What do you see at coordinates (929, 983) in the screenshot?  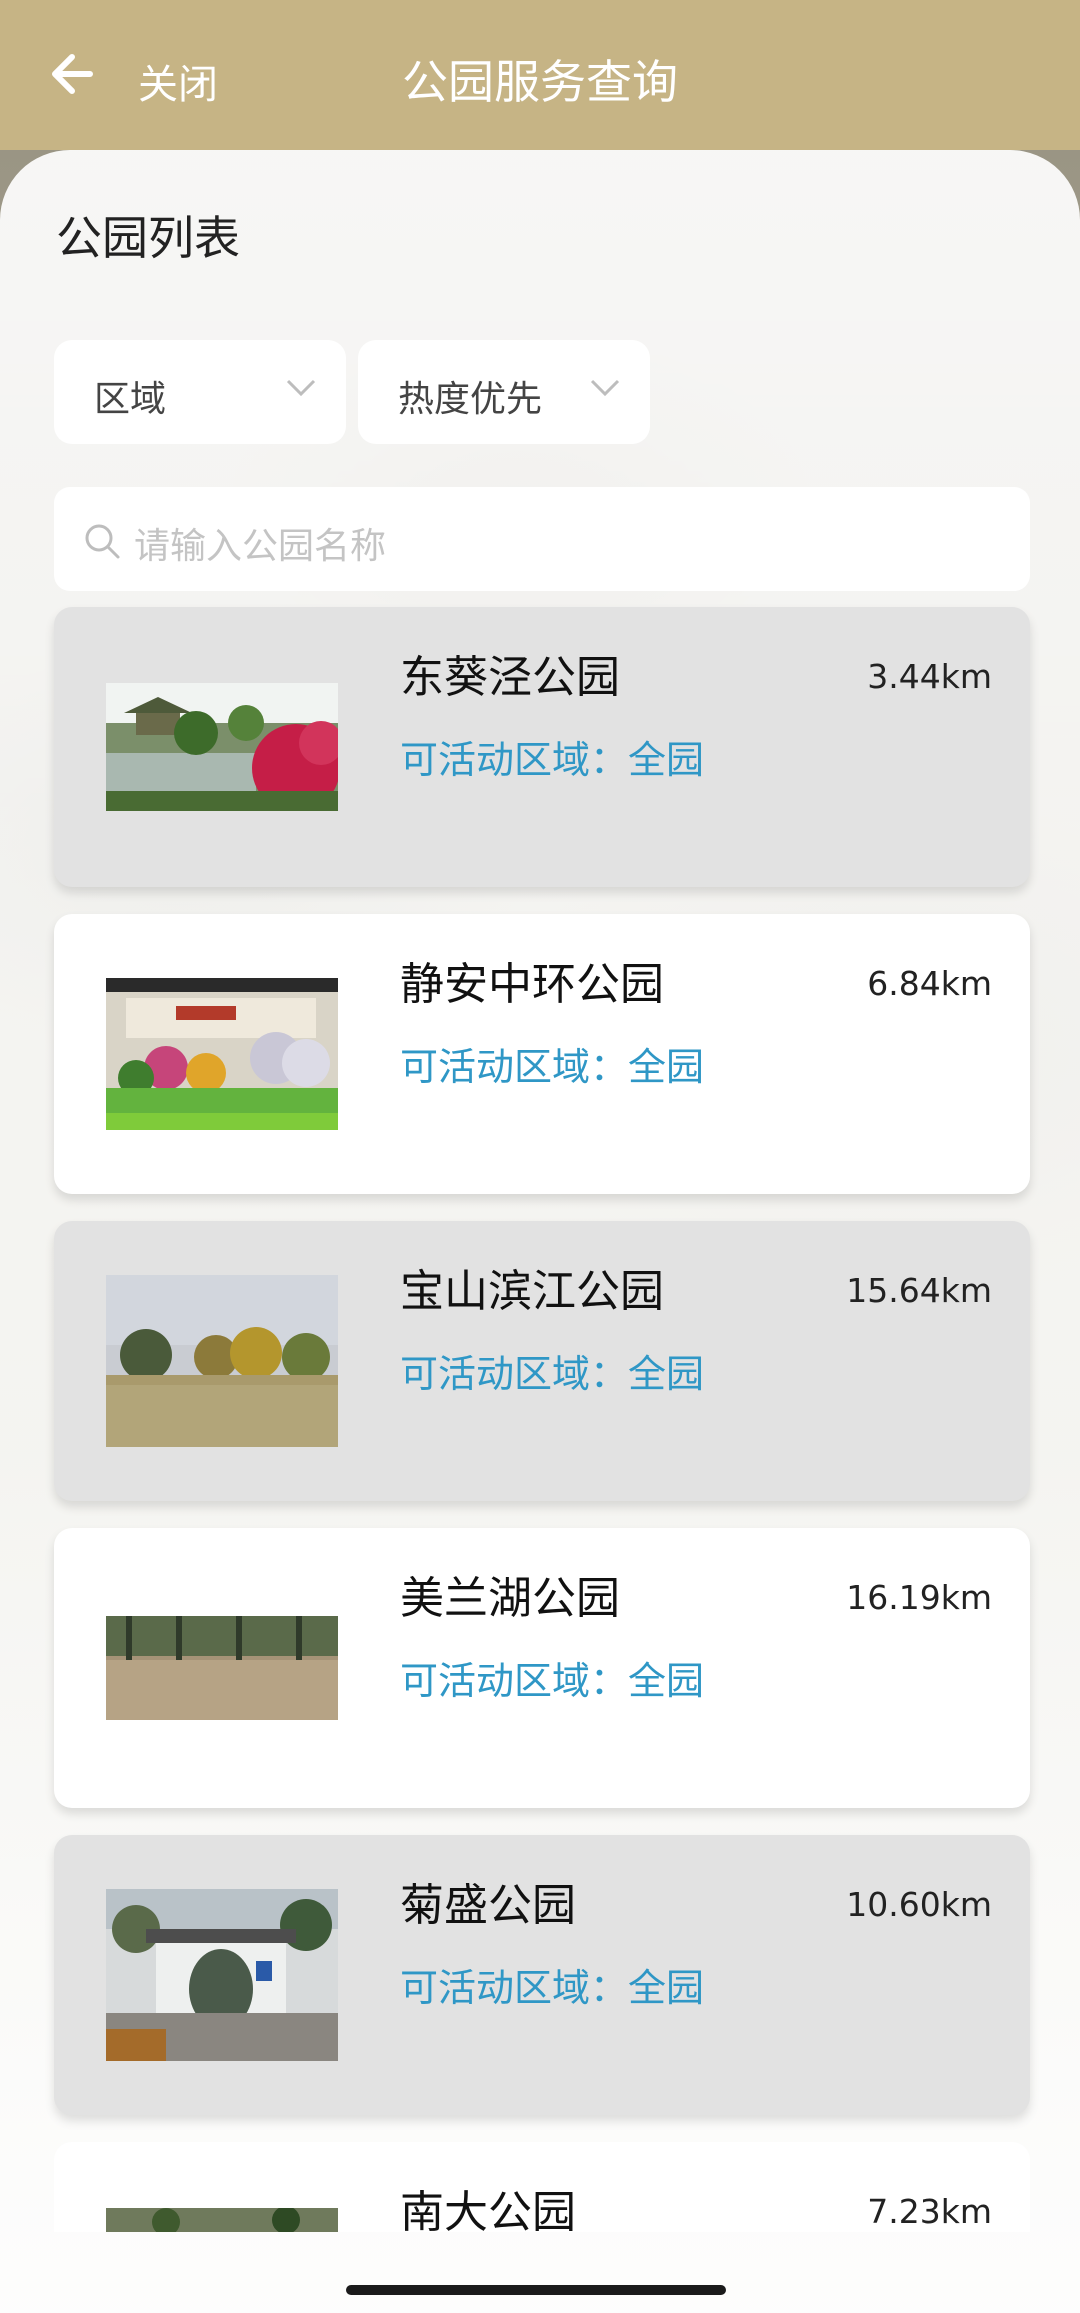 I see `park-distance: 6.84km` at bounding box center [929, 983].